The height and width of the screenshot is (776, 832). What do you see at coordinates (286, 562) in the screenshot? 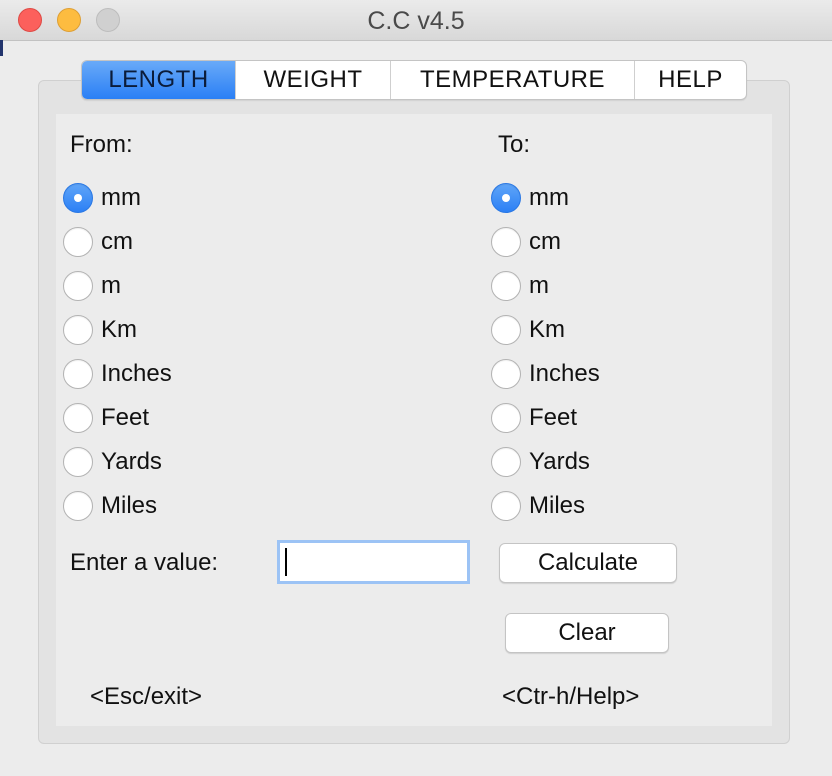
I see `text-caret` at bounding box center [286, 562].